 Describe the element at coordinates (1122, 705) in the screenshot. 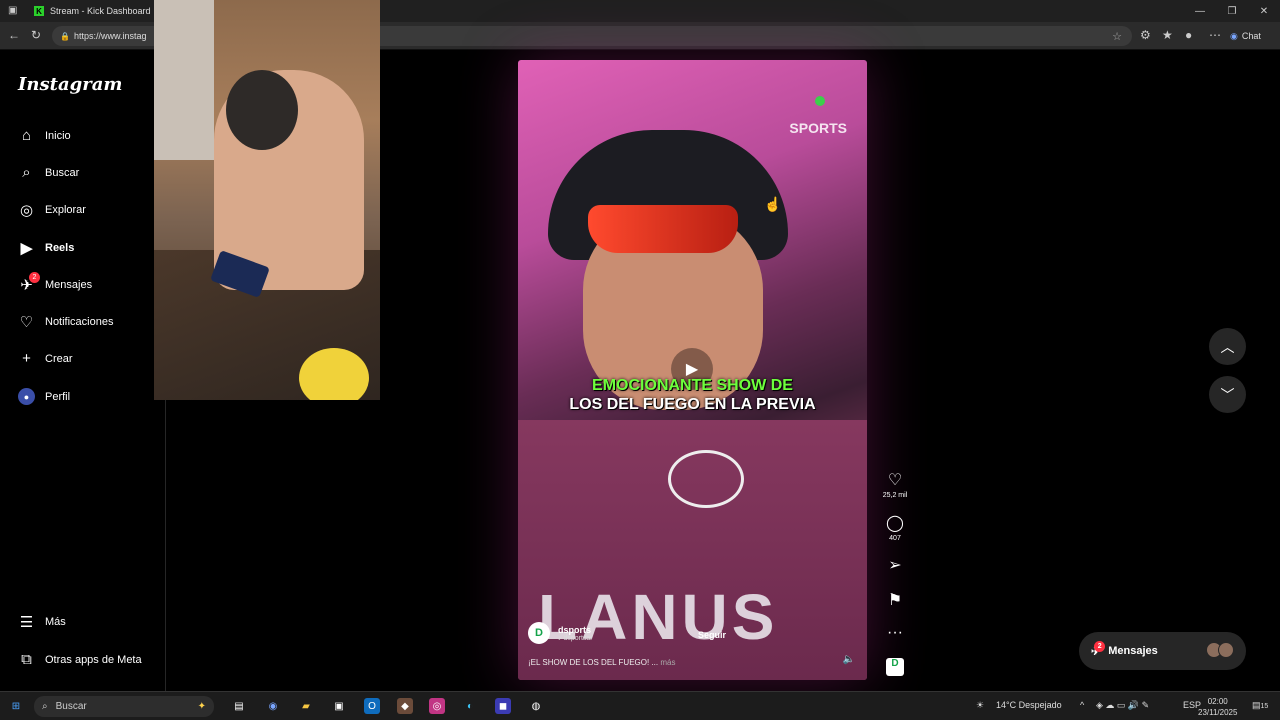

I see `tray-icons: ◈ ☁ ▭ 🔊 ✎` at that location.